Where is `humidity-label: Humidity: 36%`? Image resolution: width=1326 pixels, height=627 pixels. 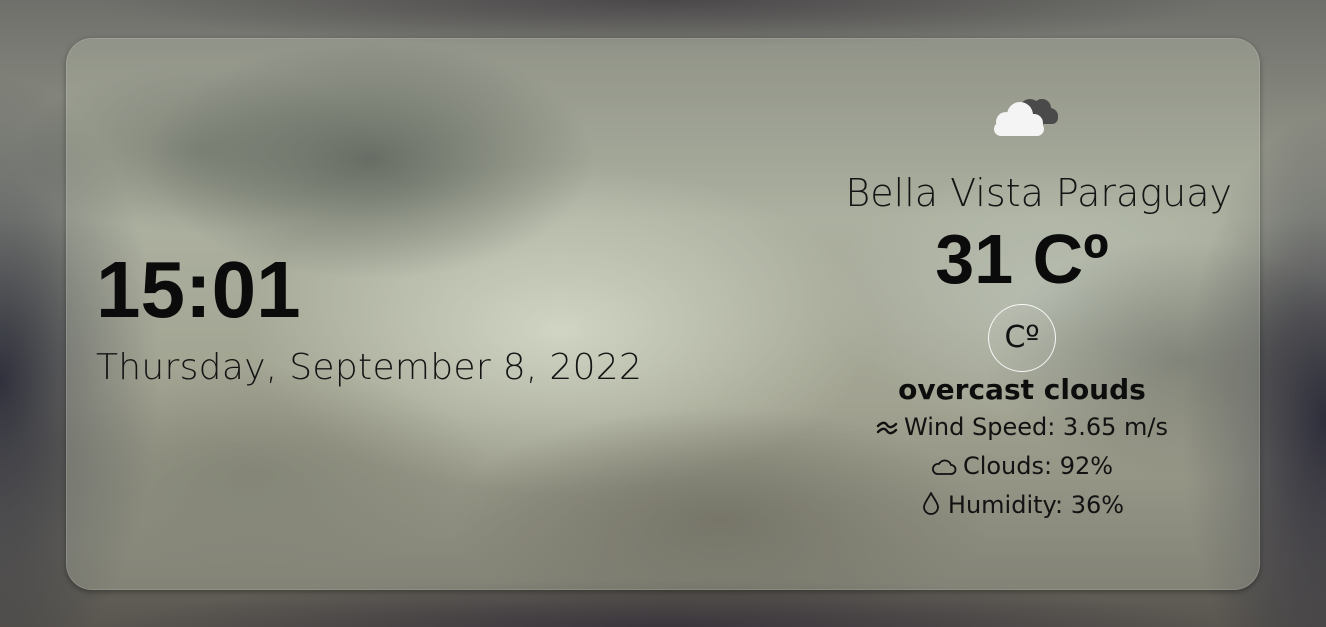 humidity-label: Humidity: 36% is located at coordinates (1036, 505).